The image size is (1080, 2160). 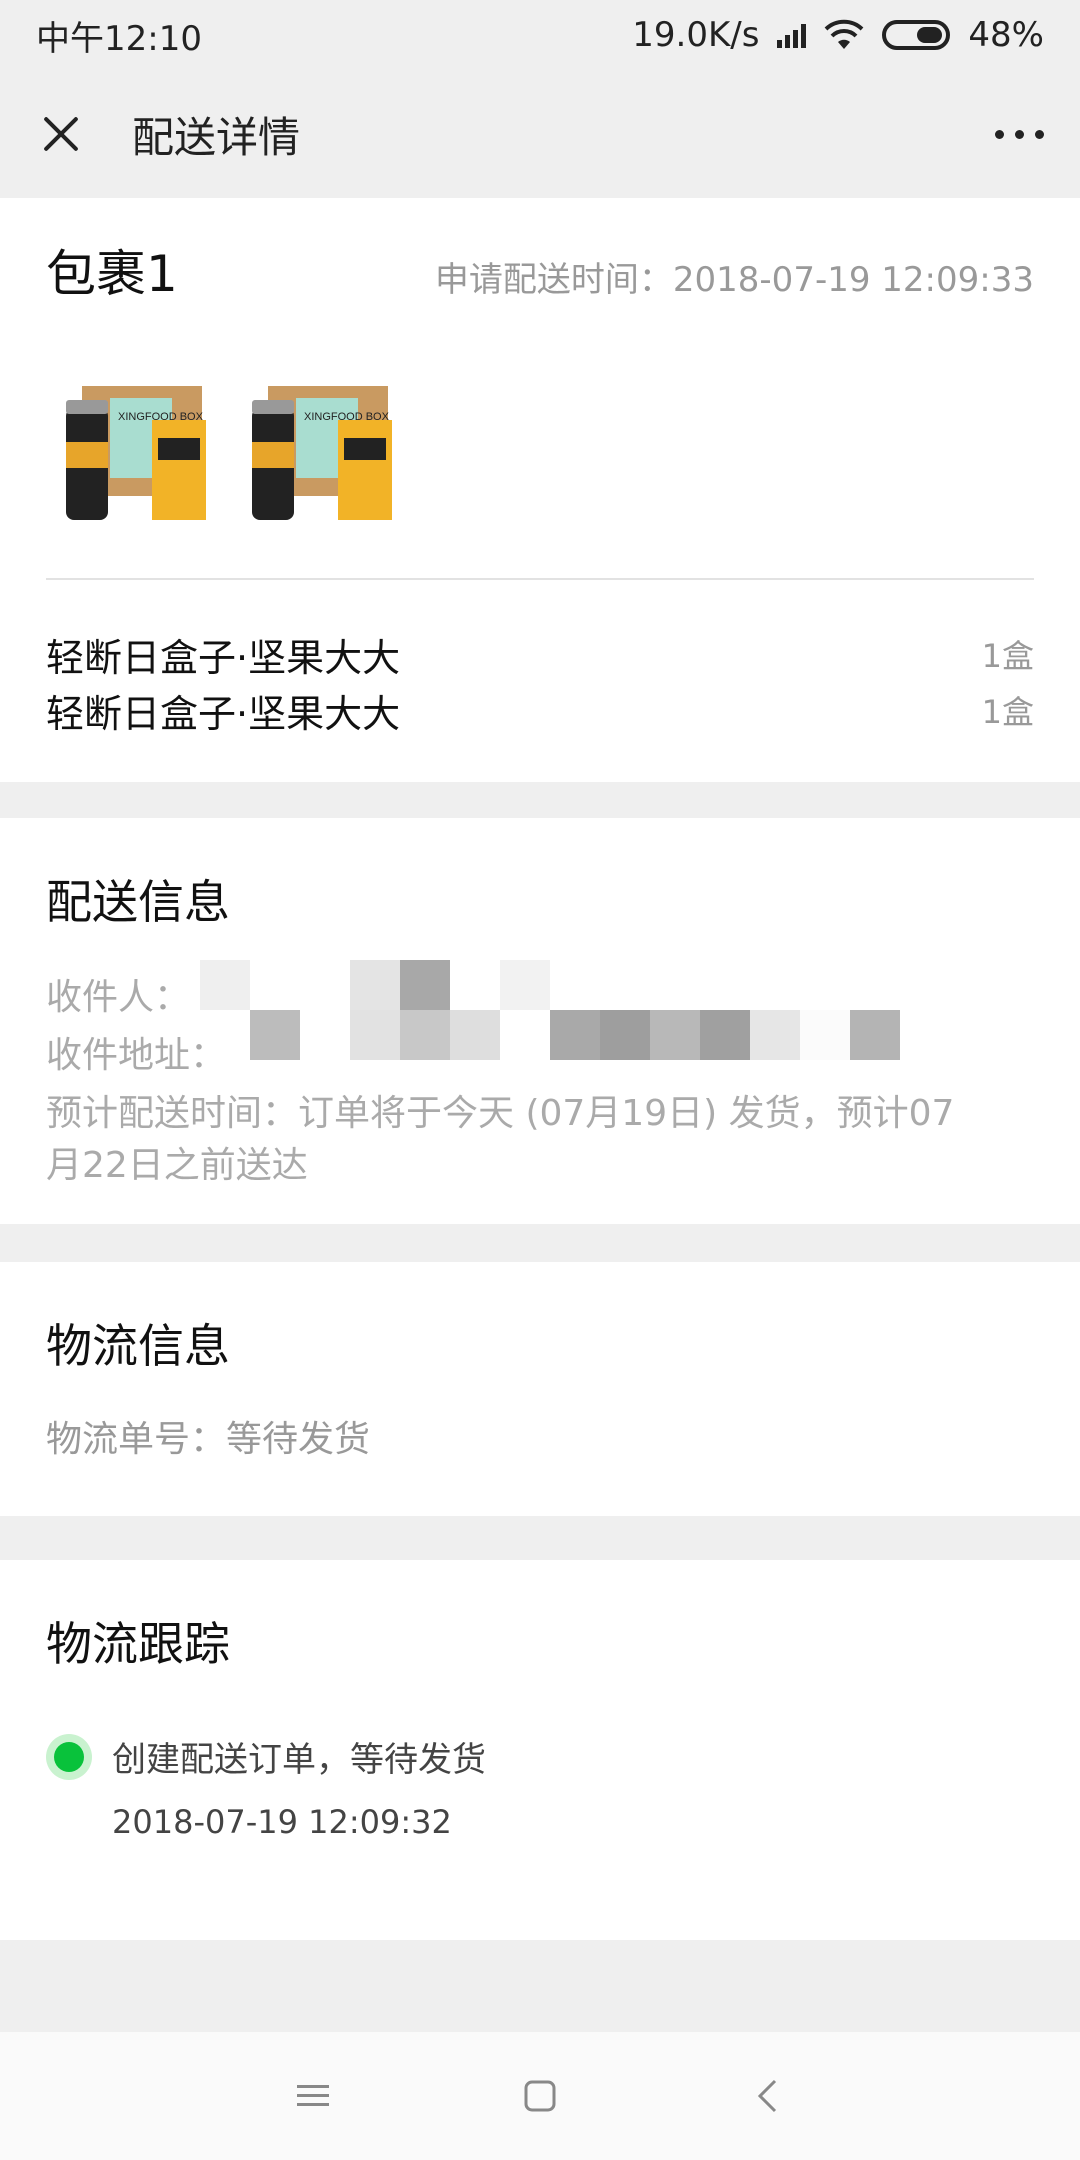 I want to click on signal-icon, so click(x=792, y=35).